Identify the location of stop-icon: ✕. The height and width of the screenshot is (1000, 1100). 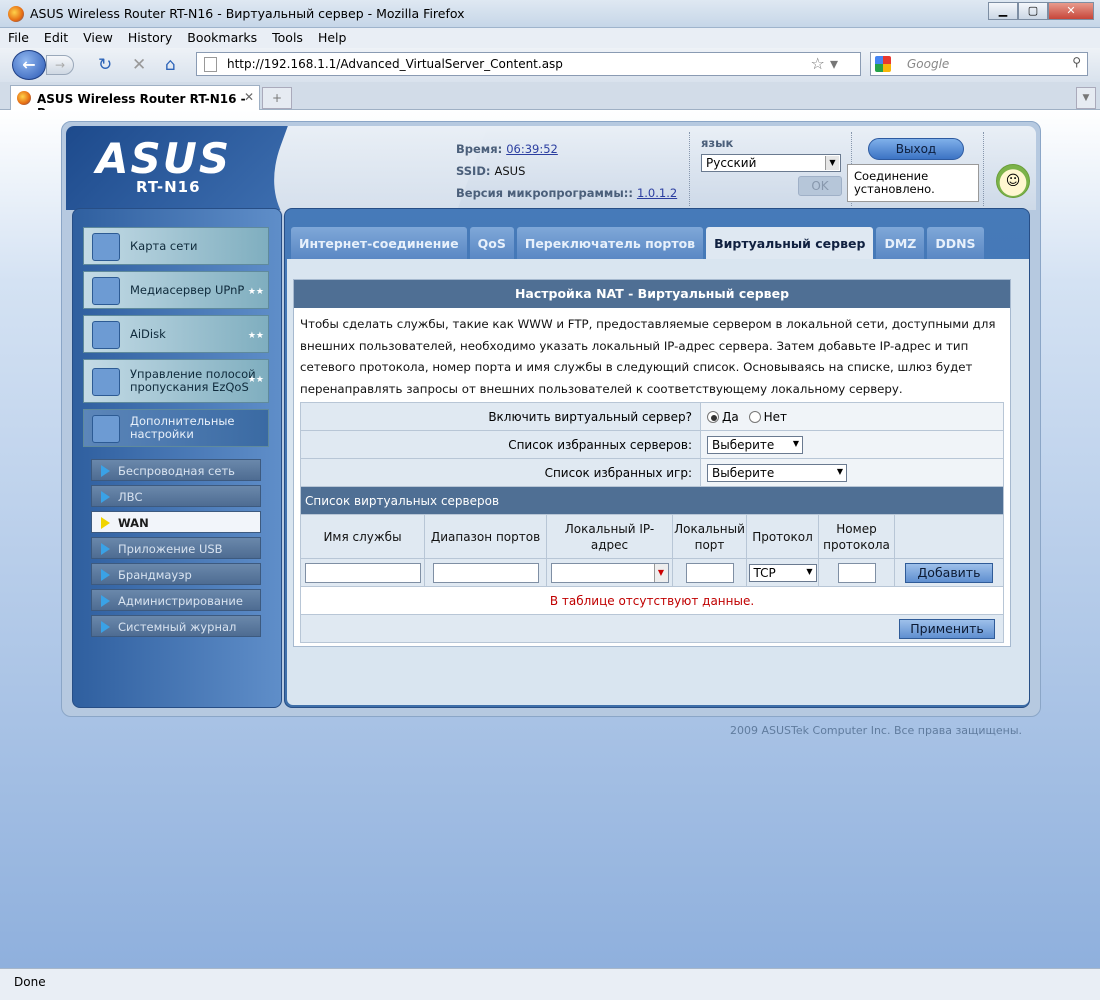
(139, 65).